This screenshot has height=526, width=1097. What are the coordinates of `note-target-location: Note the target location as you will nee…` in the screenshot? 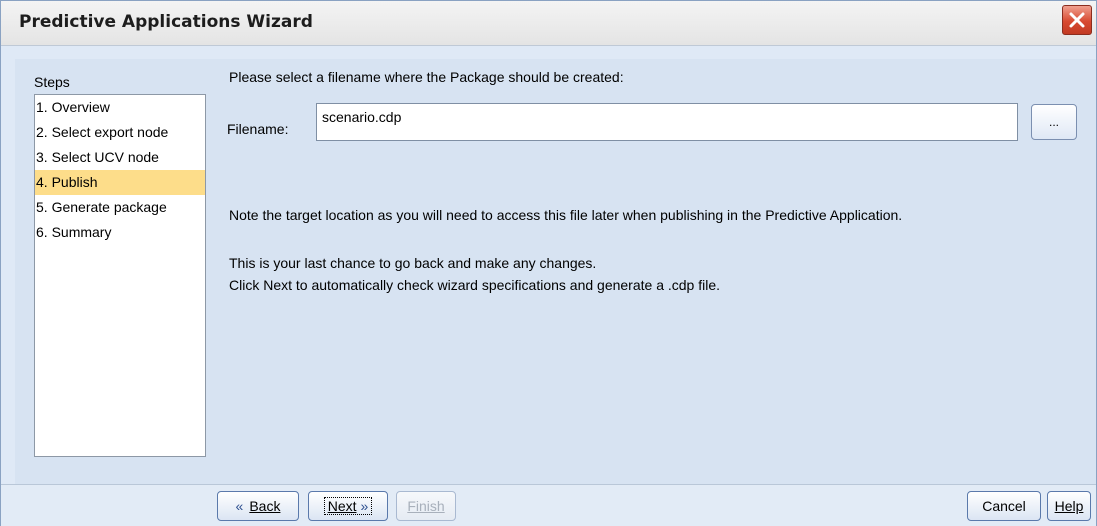 It's located at (566, 215).